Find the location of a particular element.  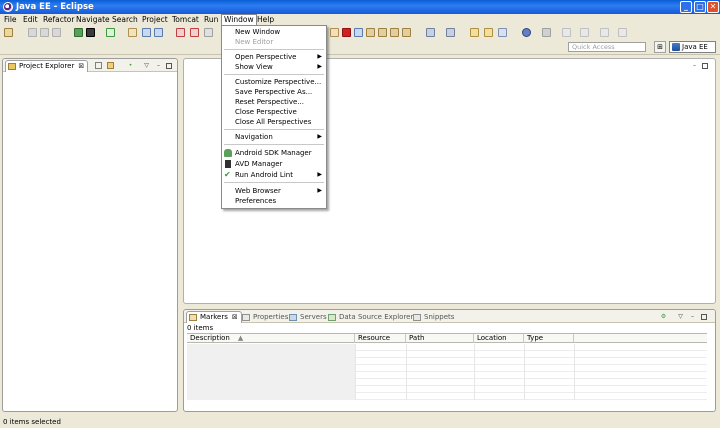

menu-item-web-browser: Web Browser ▶ is located at coordinates (274, 191).